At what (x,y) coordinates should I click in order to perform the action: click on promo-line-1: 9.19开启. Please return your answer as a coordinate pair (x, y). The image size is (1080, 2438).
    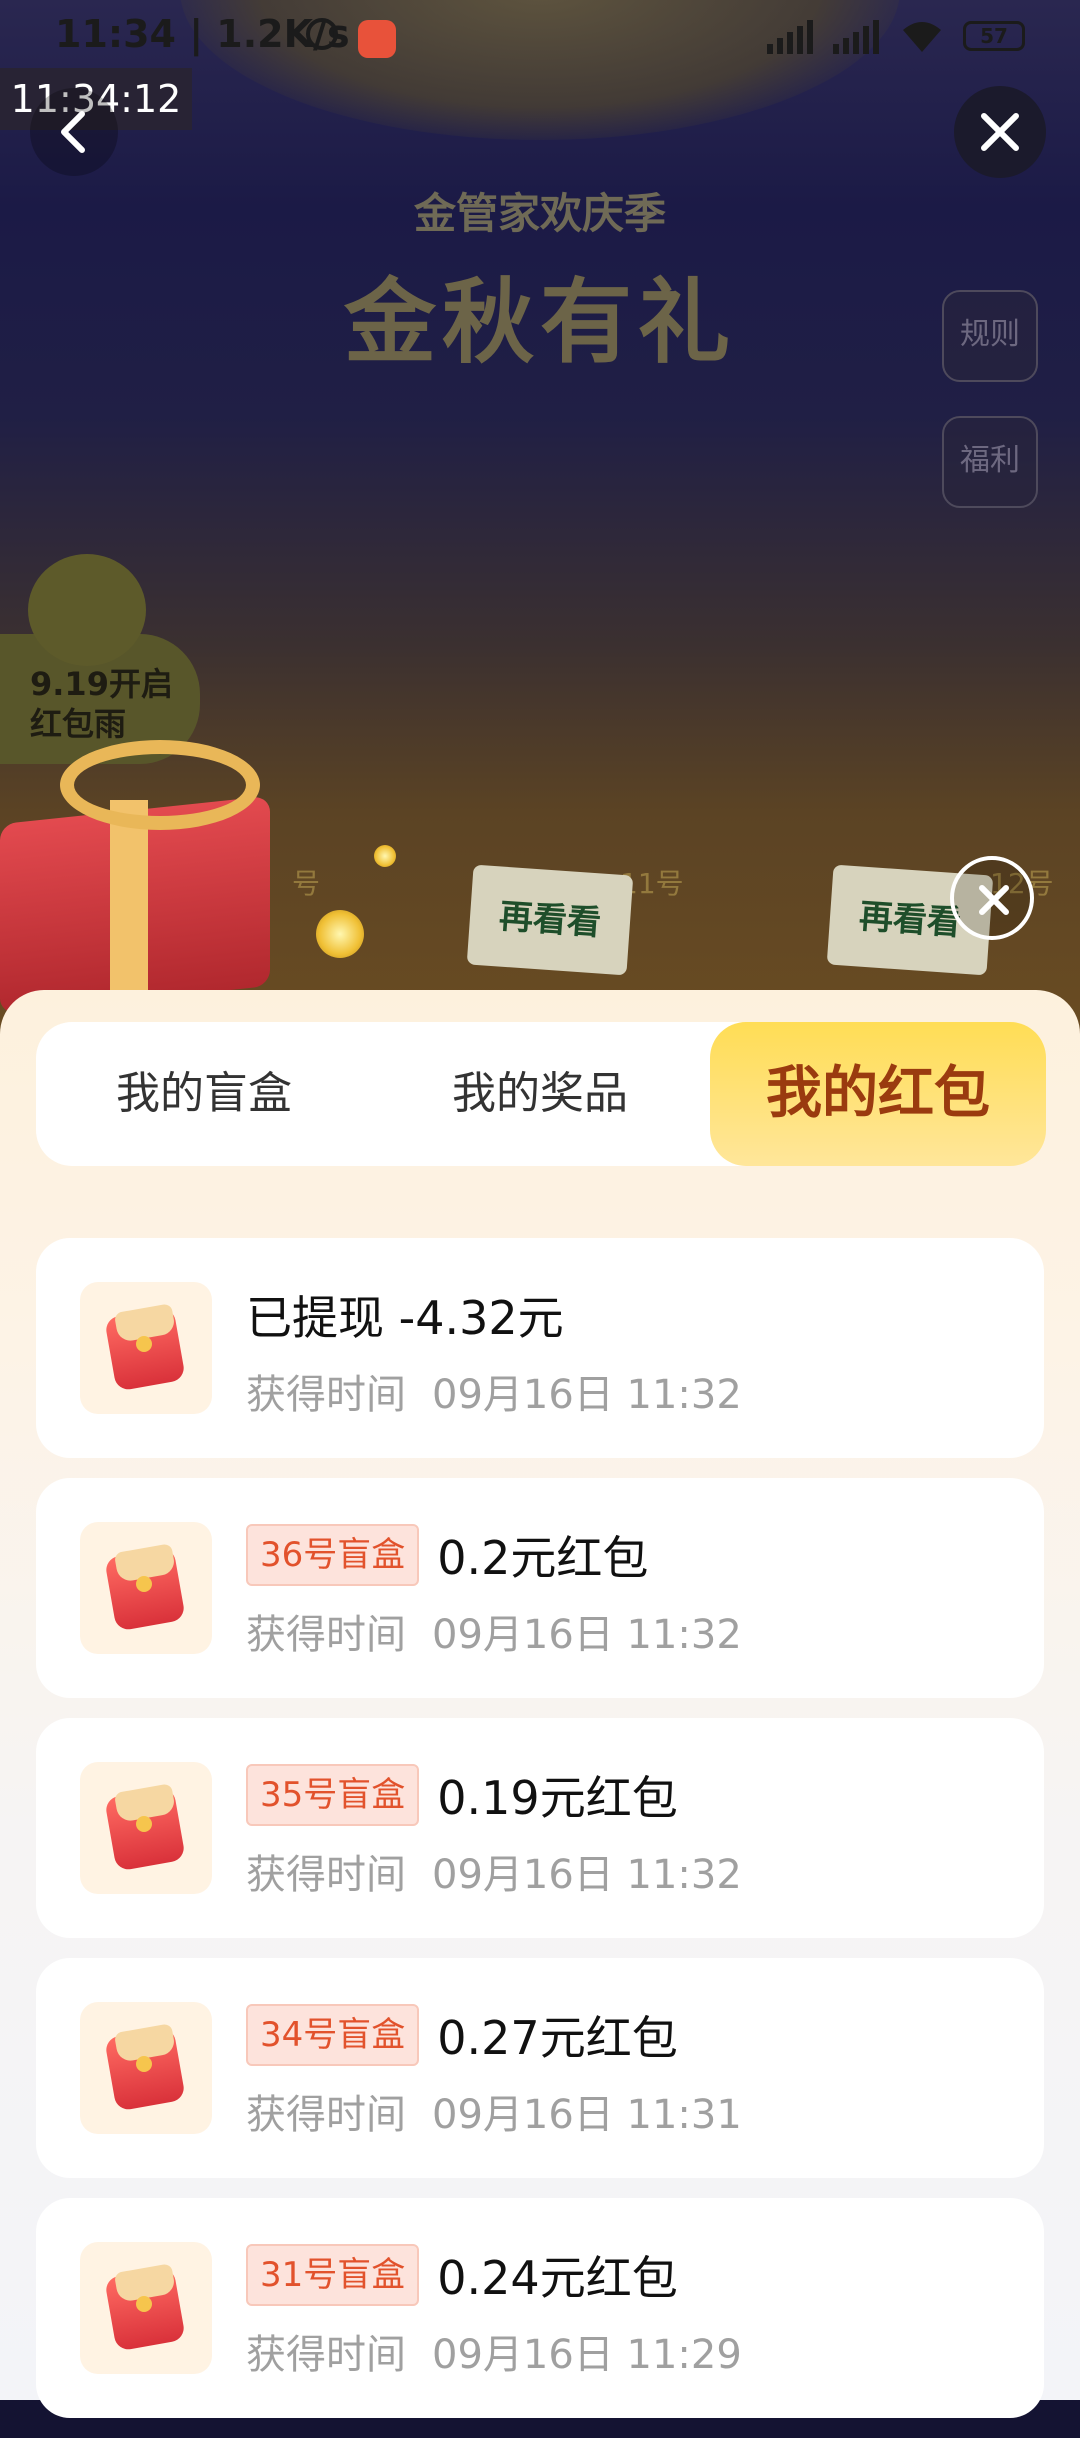
    Looking at the image, I should click on (101, 684).